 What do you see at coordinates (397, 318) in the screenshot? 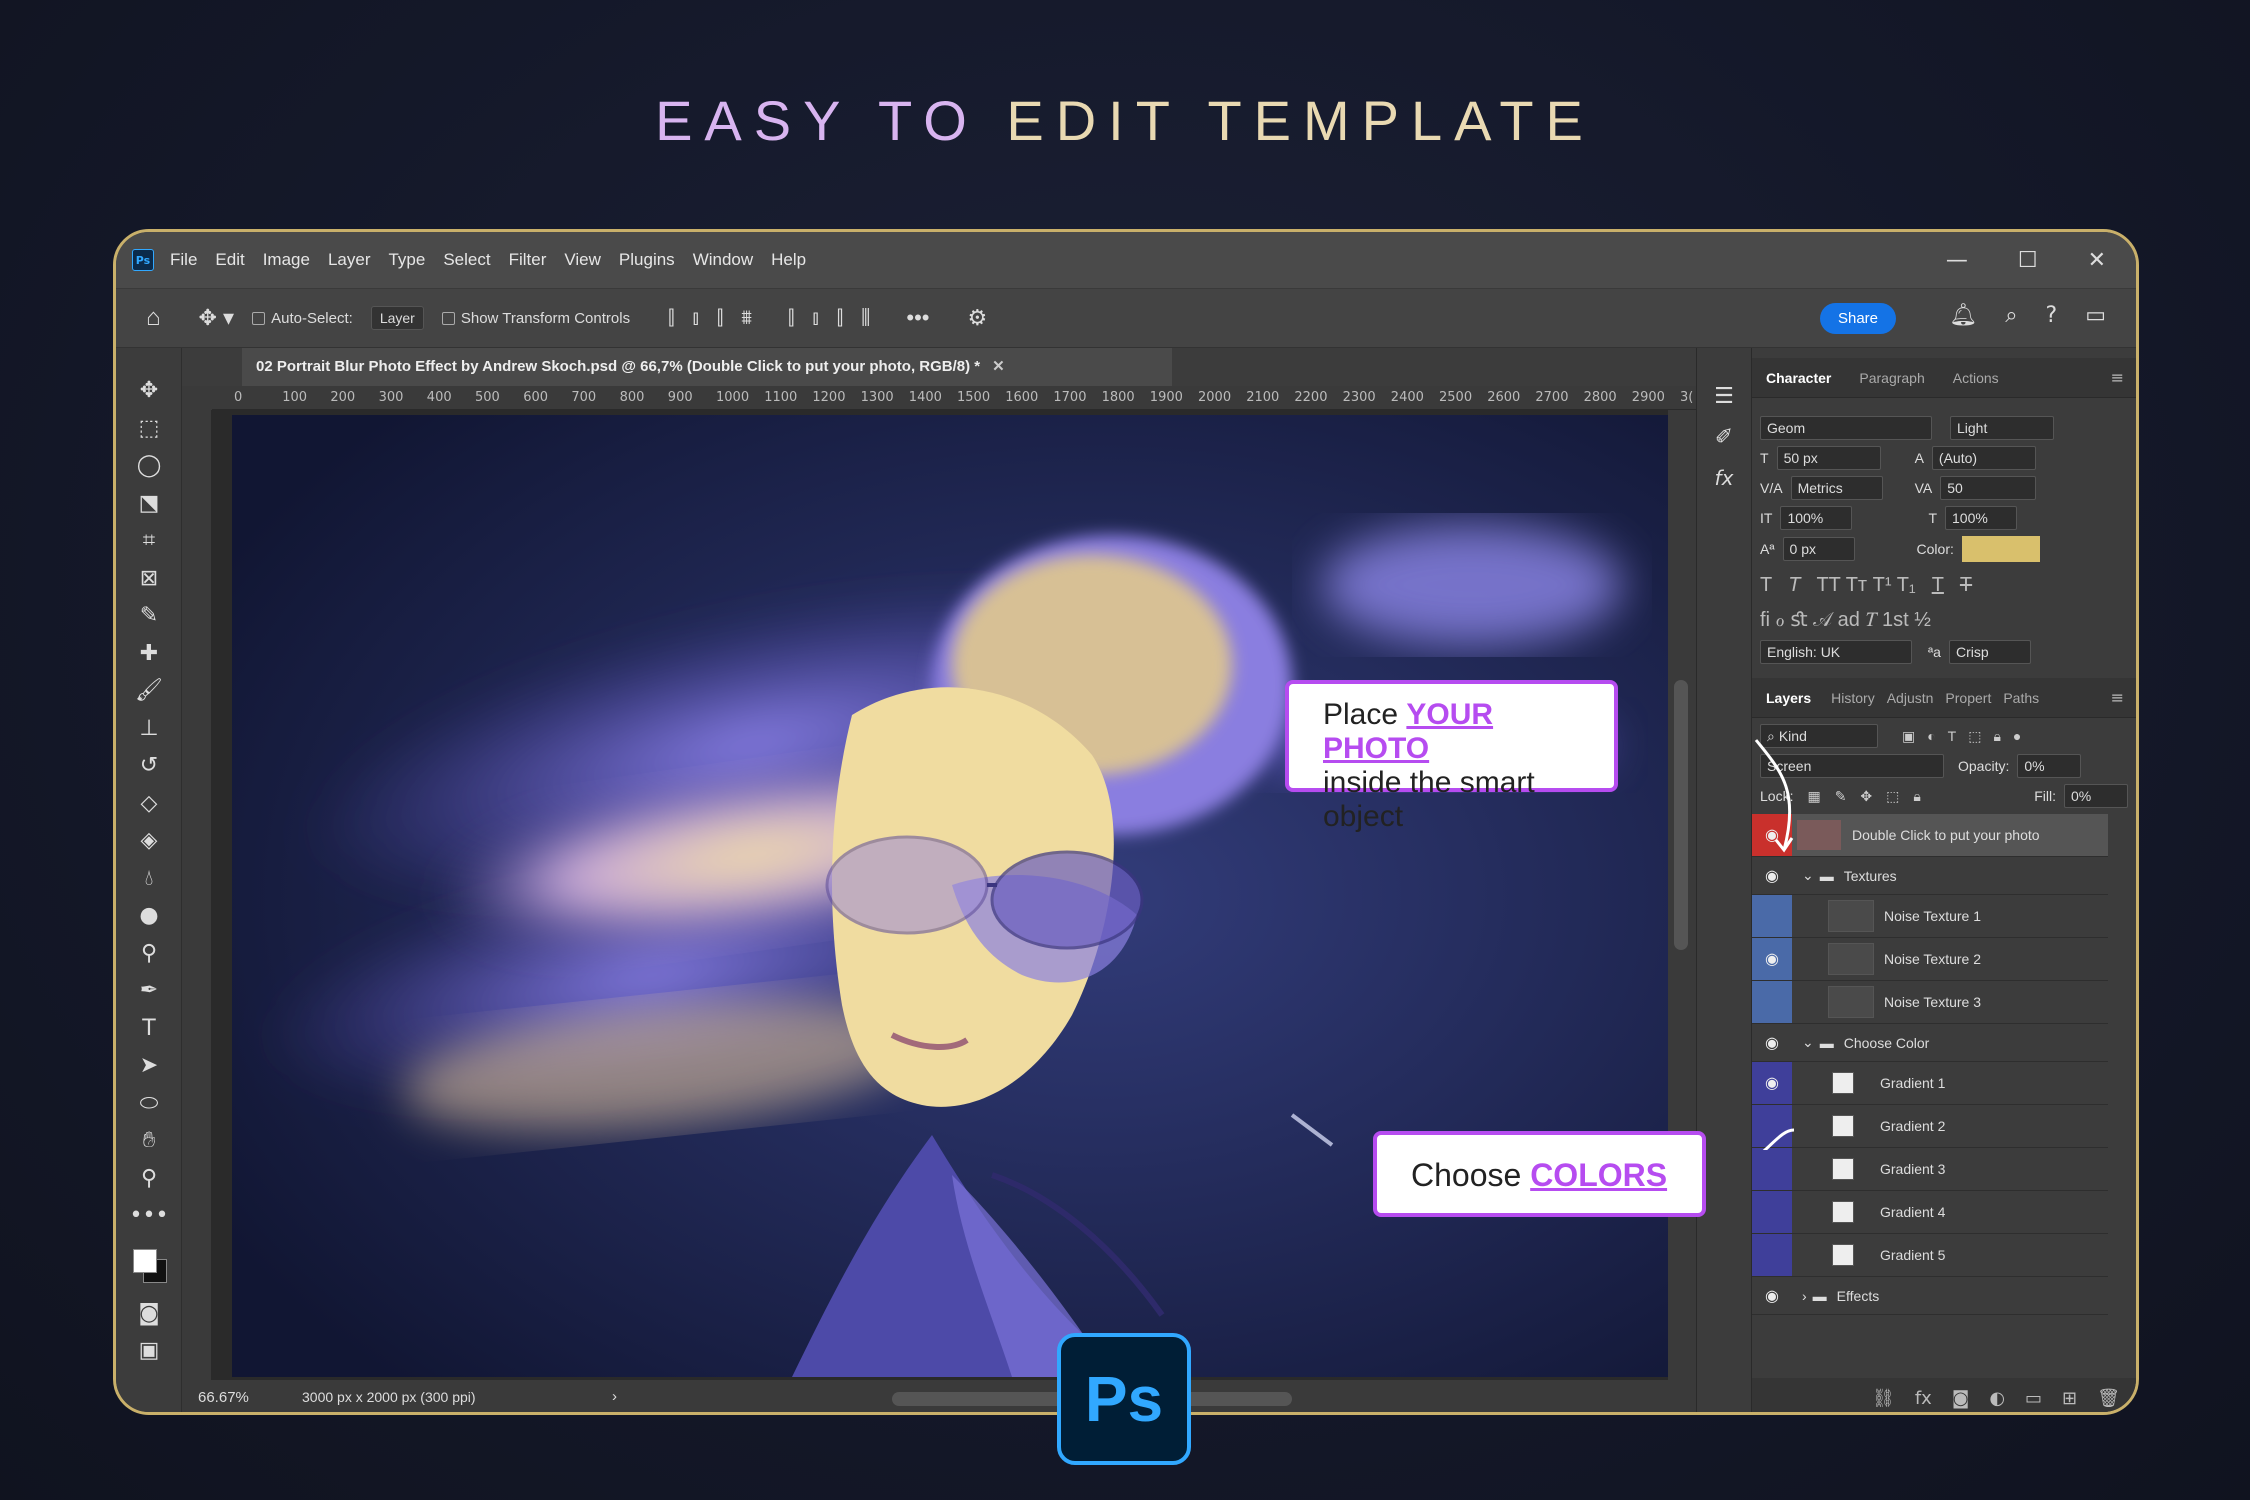
I see `layer-dropdown: Layer` at bounding box center [397, 318].